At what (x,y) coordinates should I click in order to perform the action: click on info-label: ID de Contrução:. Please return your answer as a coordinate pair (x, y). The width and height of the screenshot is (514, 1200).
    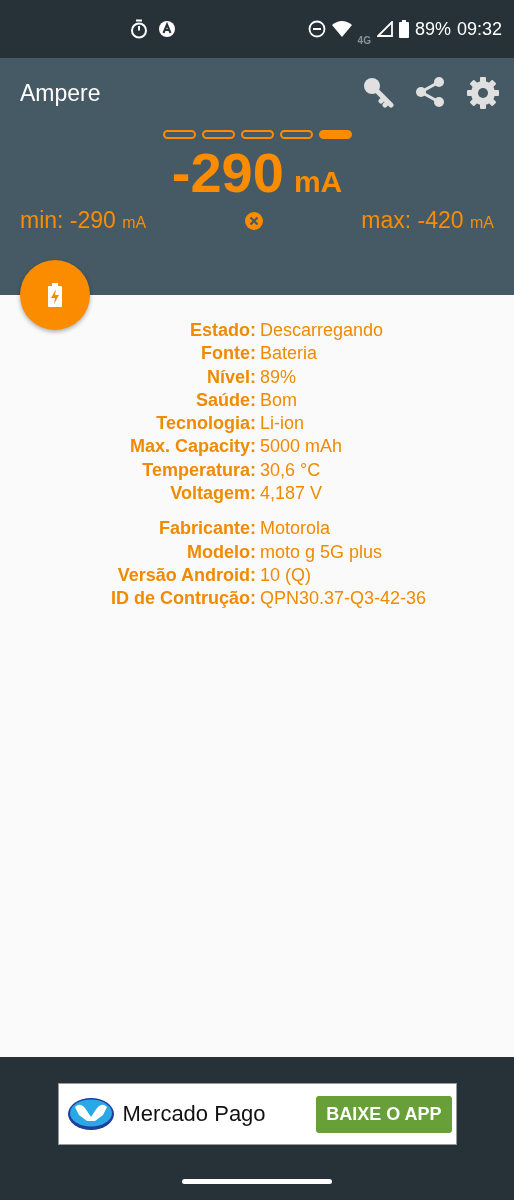
    Looking at the image, I should click on (183, 599).